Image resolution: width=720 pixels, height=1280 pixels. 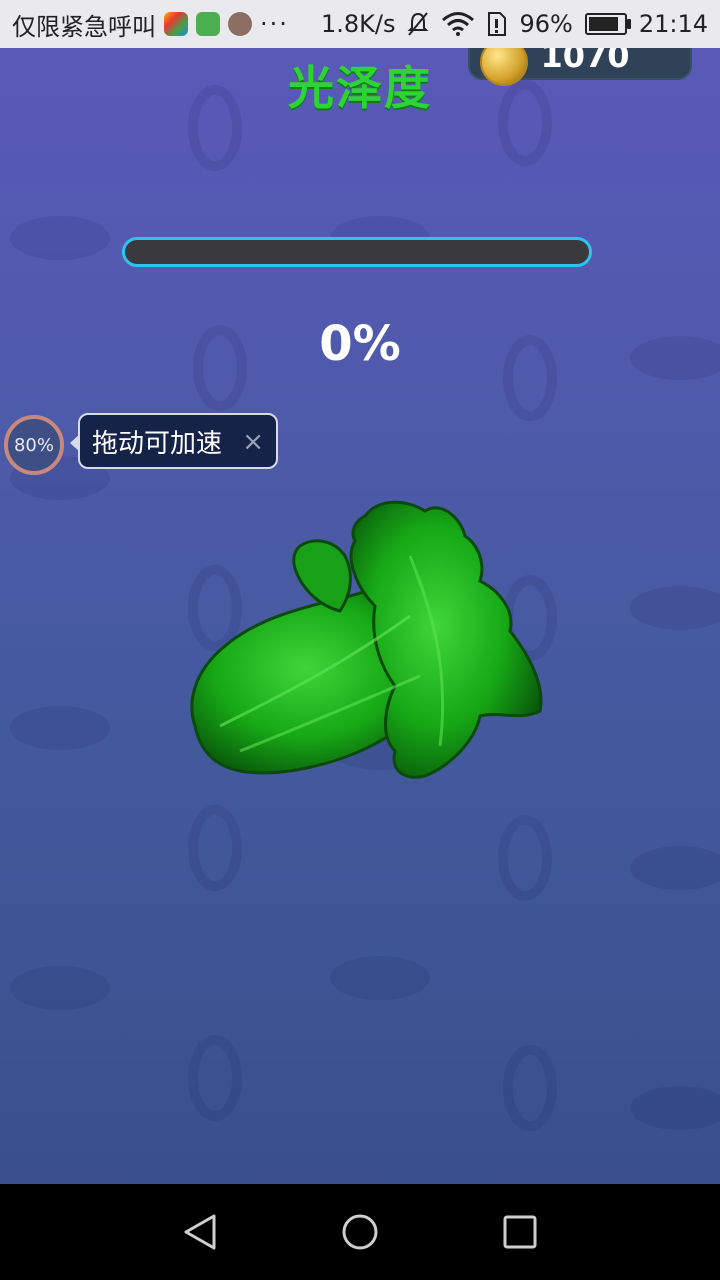 I want to click on carrier-text: 仅限紧急呼叫, so click(x=84, y=26).